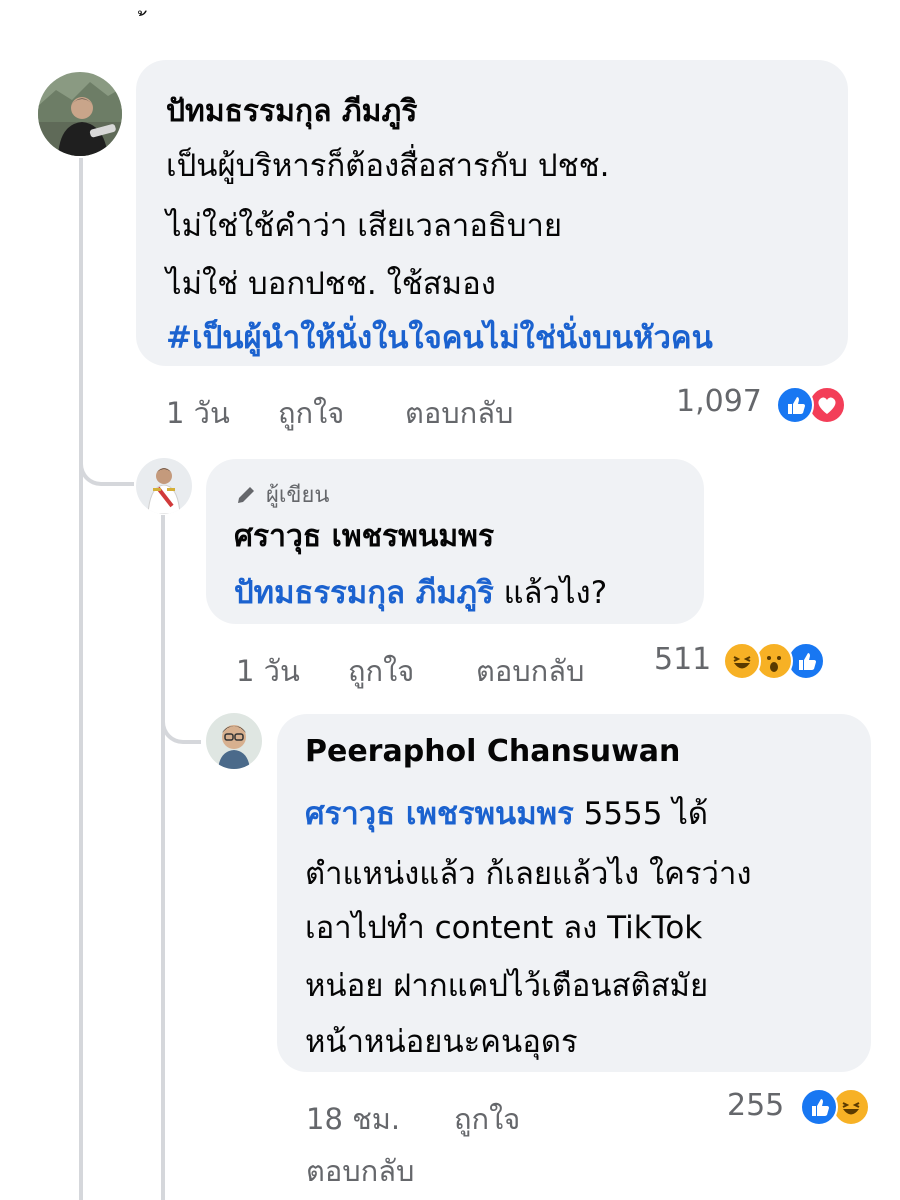  I want to click on comment-text-line: หน่อย ฝากแคปไว้เตือนสติสมัย, so click(507, 986).